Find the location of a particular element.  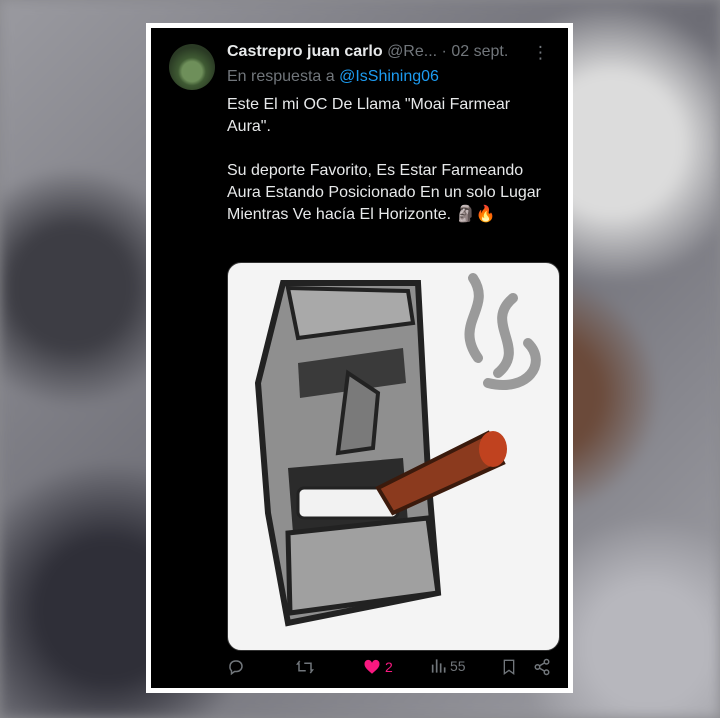

tweet-date: 02 sept. is located at coordinates (479, 51).